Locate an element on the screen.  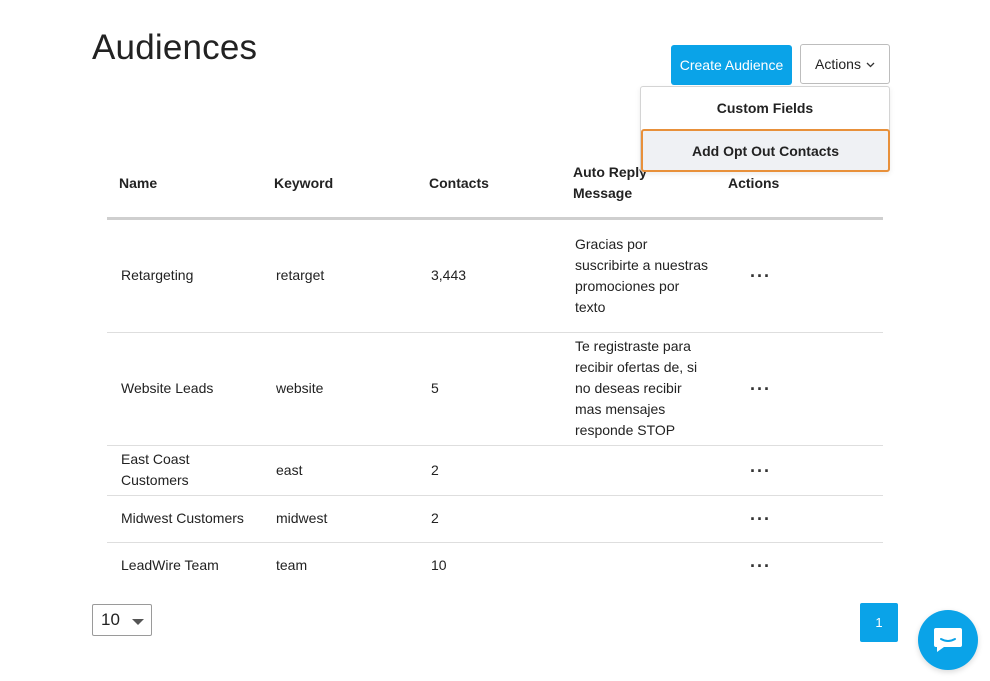
column-header-name: Name is located at coordinates (184, 185).